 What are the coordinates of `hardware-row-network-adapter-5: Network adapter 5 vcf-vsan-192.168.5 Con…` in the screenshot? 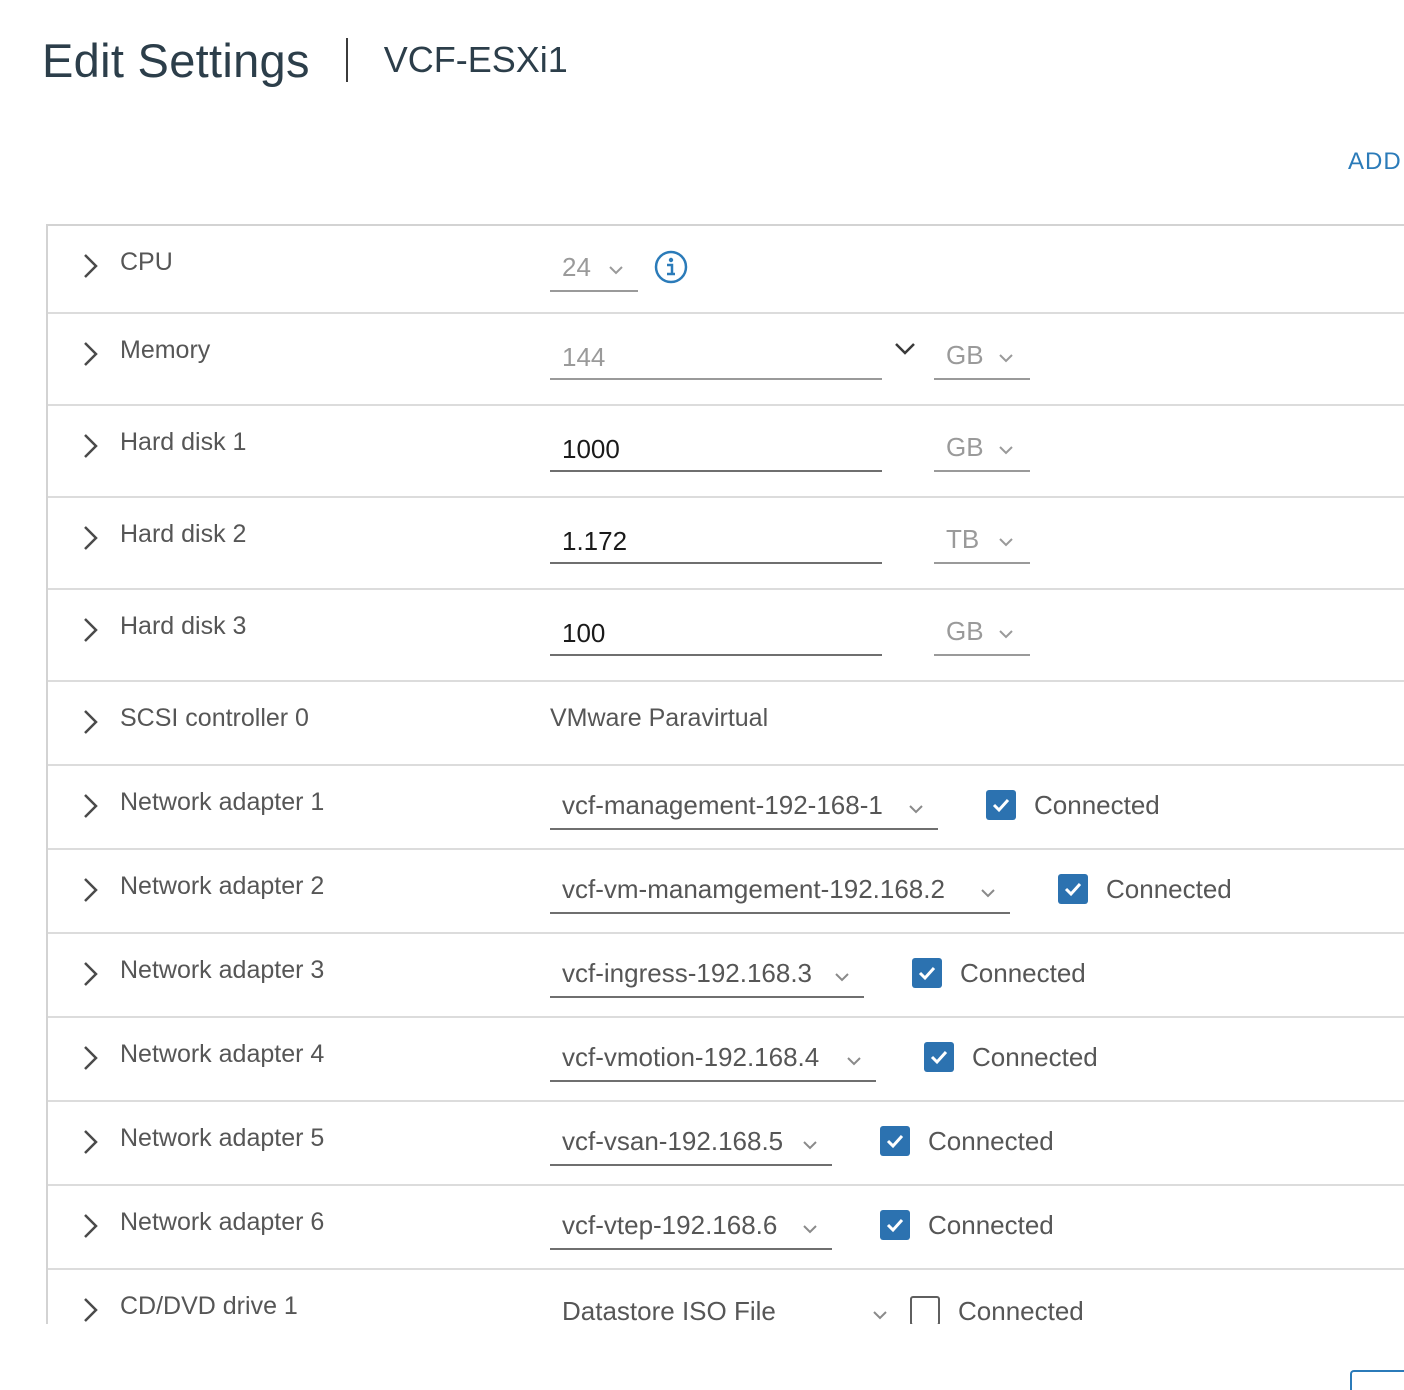 It's located at (726, 1144).